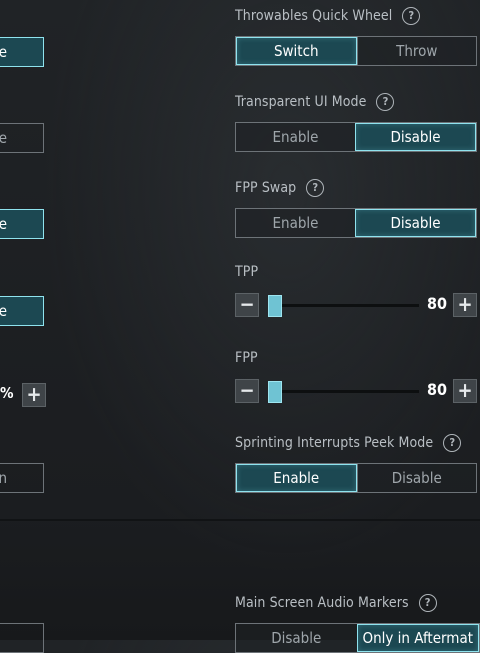 Image resolution: width=480 pixels, height=653 pixels. What do you see at coordinates (275, 306) in the screenshot?
I see `tpp-slider-thumb` at bounding box center [275, 306].